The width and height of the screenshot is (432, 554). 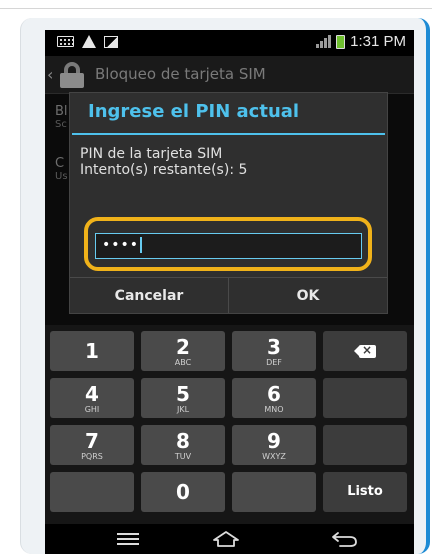 I want to click on lock-icon, so click(x=72, y=75).